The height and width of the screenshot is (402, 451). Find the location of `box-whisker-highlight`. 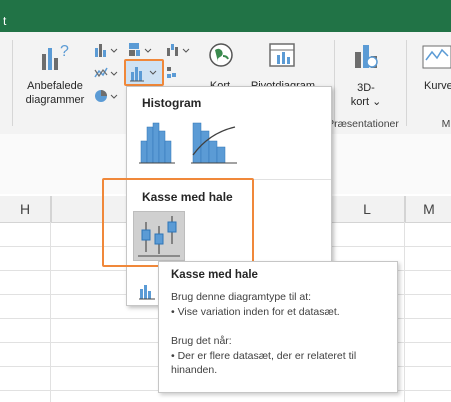

box-whisker-highlight is located at coordinates (178, 222).